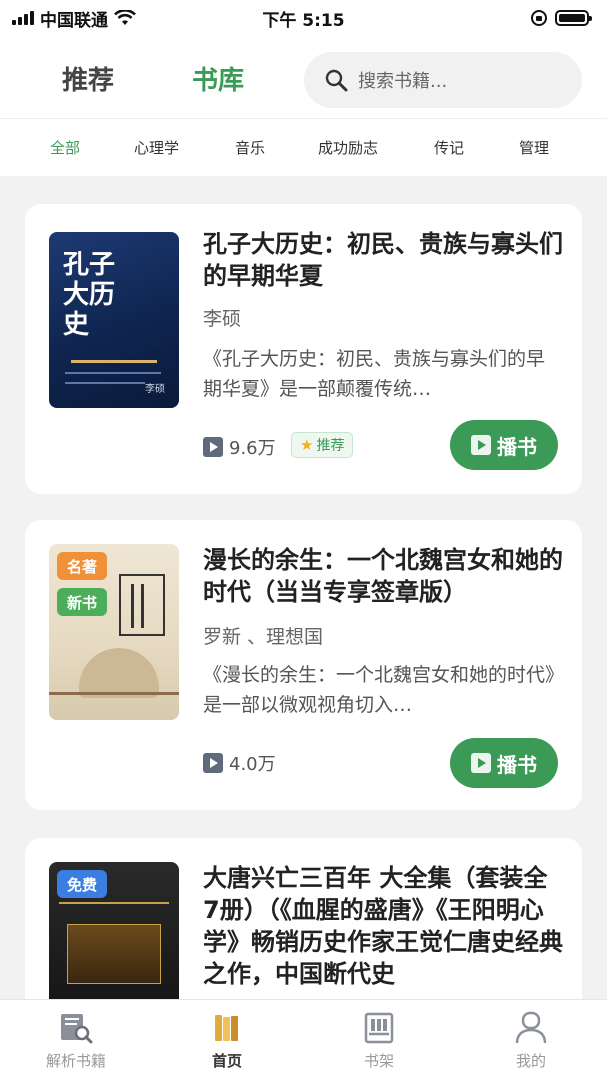 This screenshot has width=607, height=1080. Describe the element at coordinates (539, 18) in the screenshot. I see `orientation-lock-icon` at that location.